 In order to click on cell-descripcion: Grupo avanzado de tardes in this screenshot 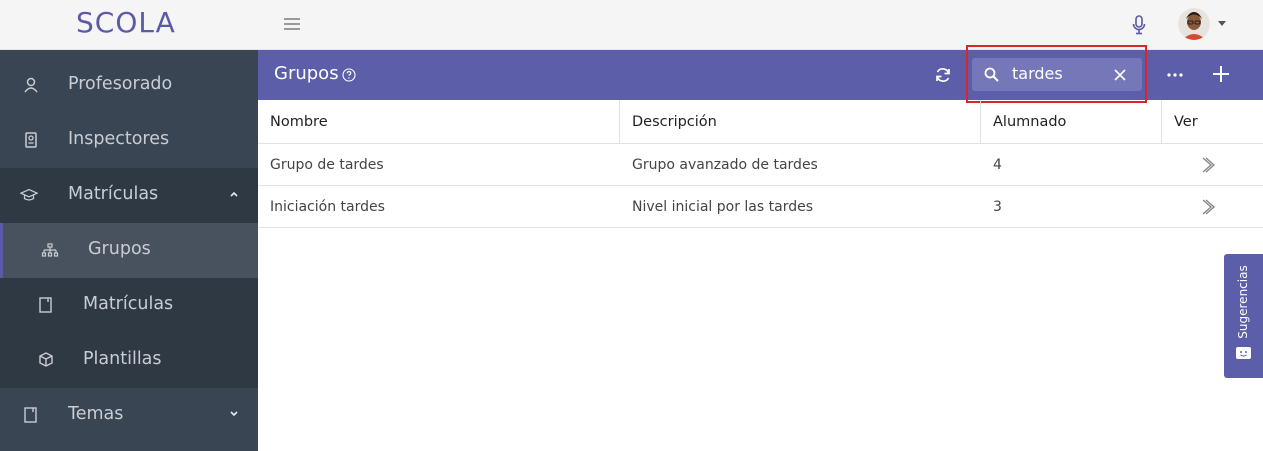, I will do `click(725, 164)`.